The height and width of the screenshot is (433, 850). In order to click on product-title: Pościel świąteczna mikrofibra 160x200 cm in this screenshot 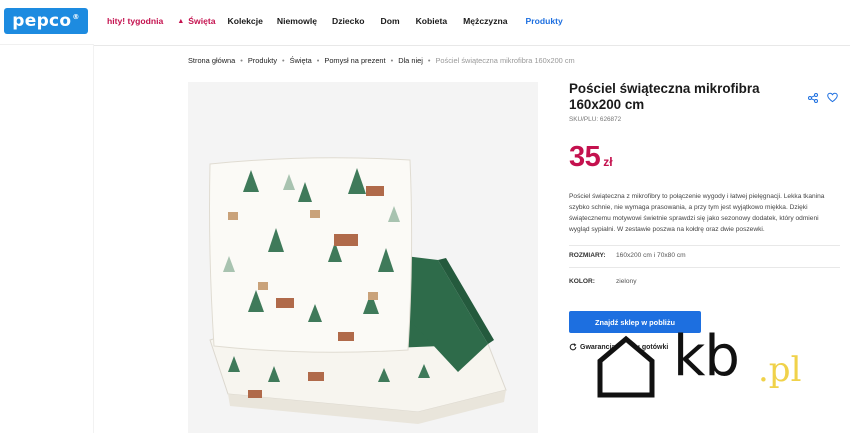, I will do `click(664, 96)`.